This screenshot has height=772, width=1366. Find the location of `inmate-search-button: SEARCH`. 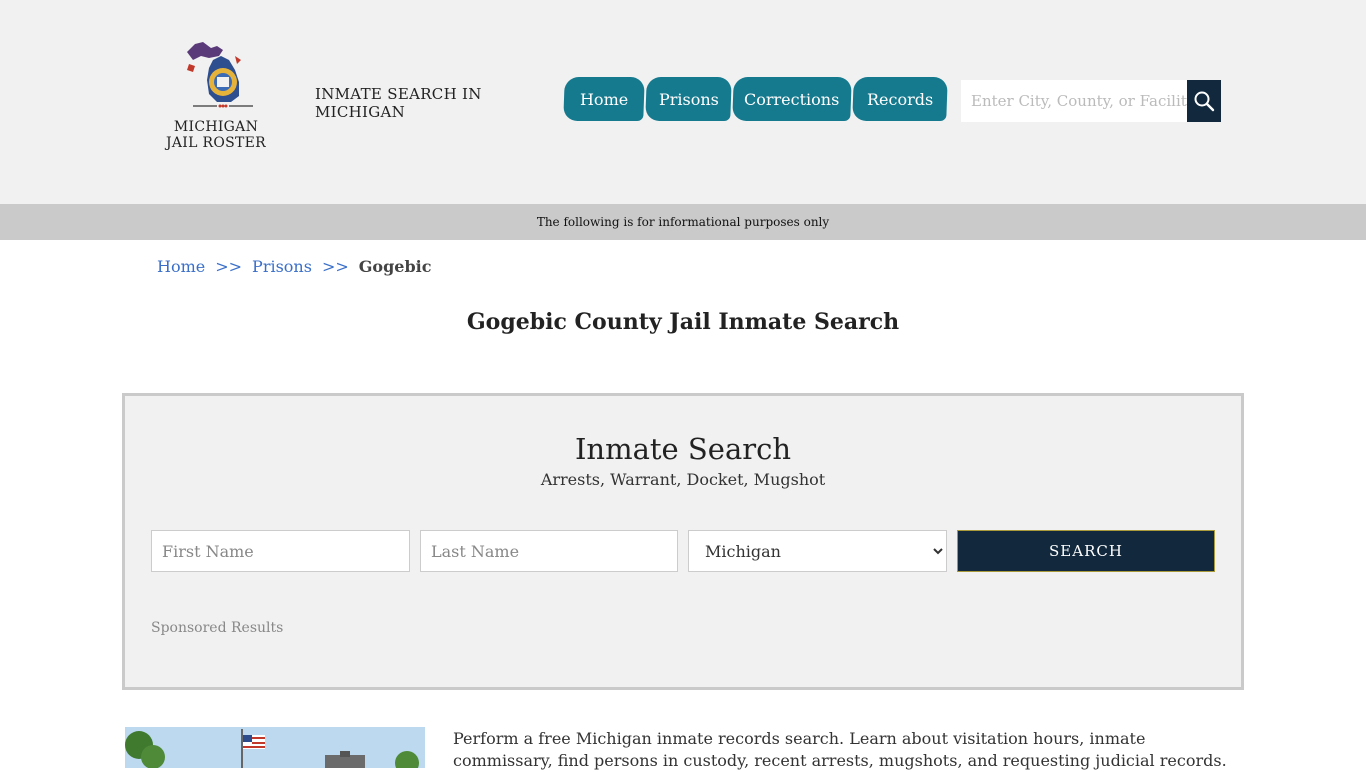

inmate-search-button: SEARCH is located at coordinates (1086, 551).